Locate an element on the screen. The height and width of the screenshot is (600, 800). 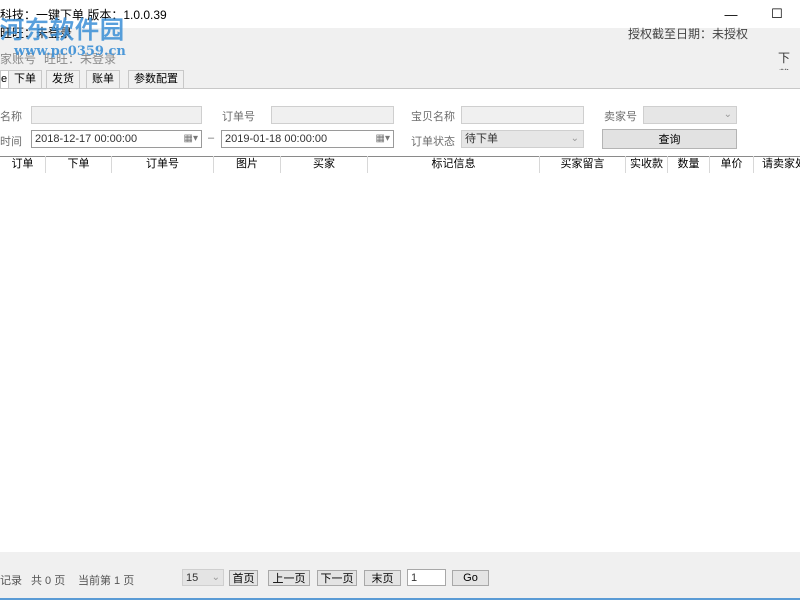
prev-page-button: 上一页 is located at coordinates (289, 578).